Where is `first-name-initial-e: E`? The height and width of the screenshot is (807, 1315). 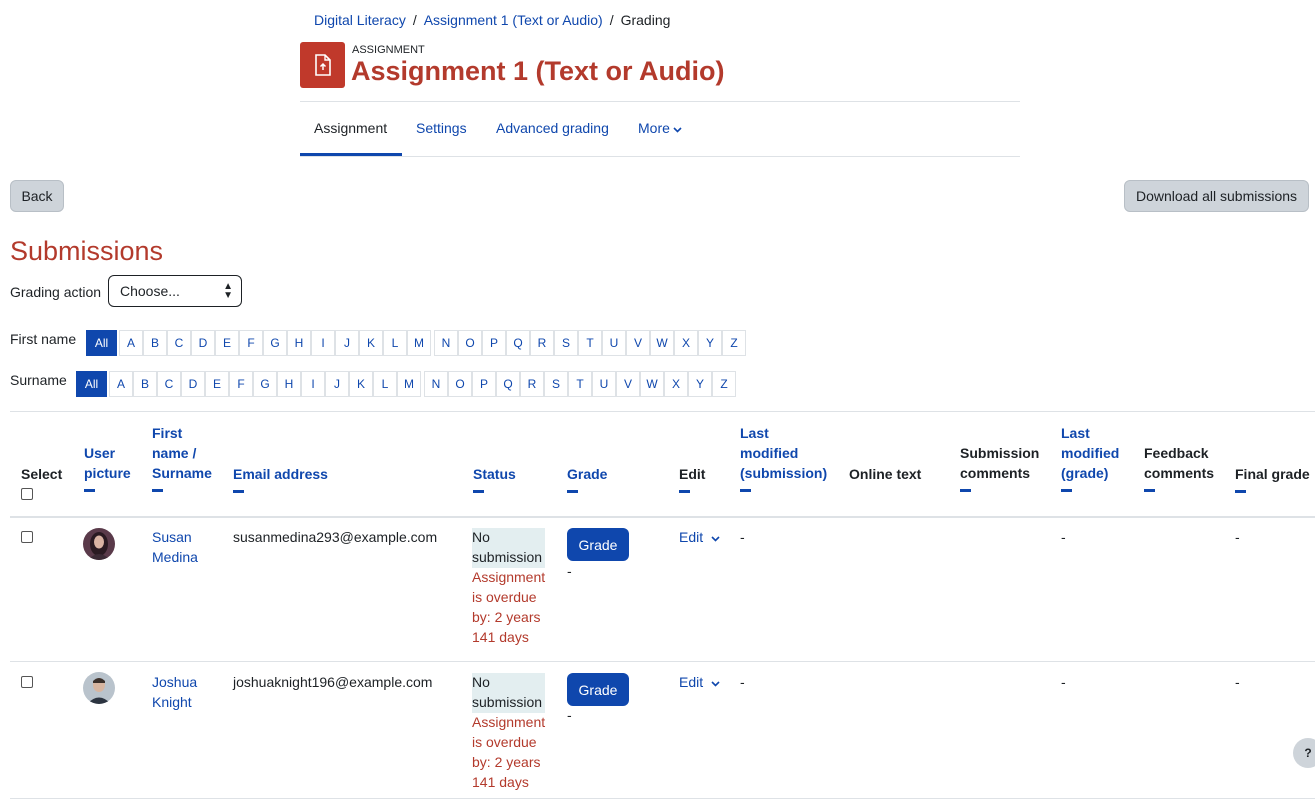 first-name-initial-e: E is located at coordinates (227, 343).